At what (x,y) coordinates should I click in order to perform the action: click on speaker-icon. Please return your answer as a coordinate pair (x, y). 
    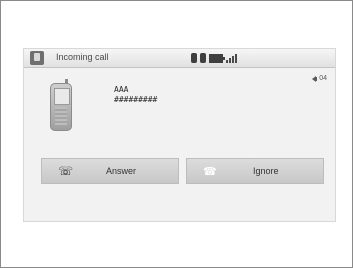
    Looking at the image, I should click on (315, 78).